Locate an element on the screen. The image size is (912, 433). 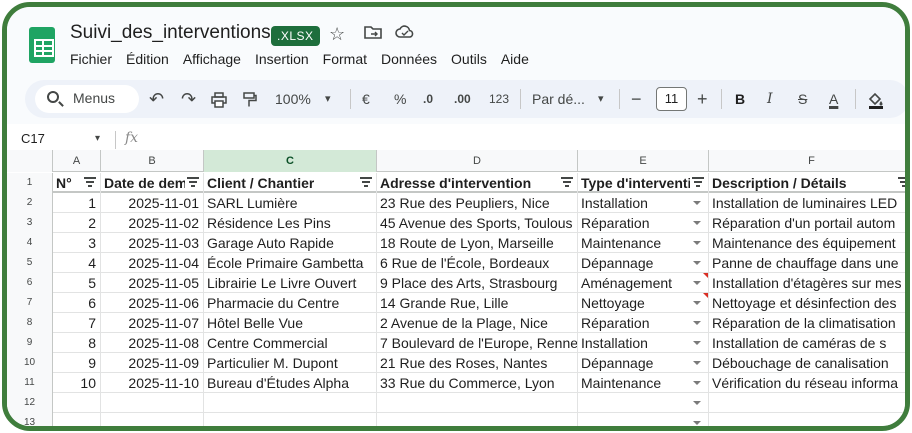
table-cell: 3 is located at coordinates (77, 243).